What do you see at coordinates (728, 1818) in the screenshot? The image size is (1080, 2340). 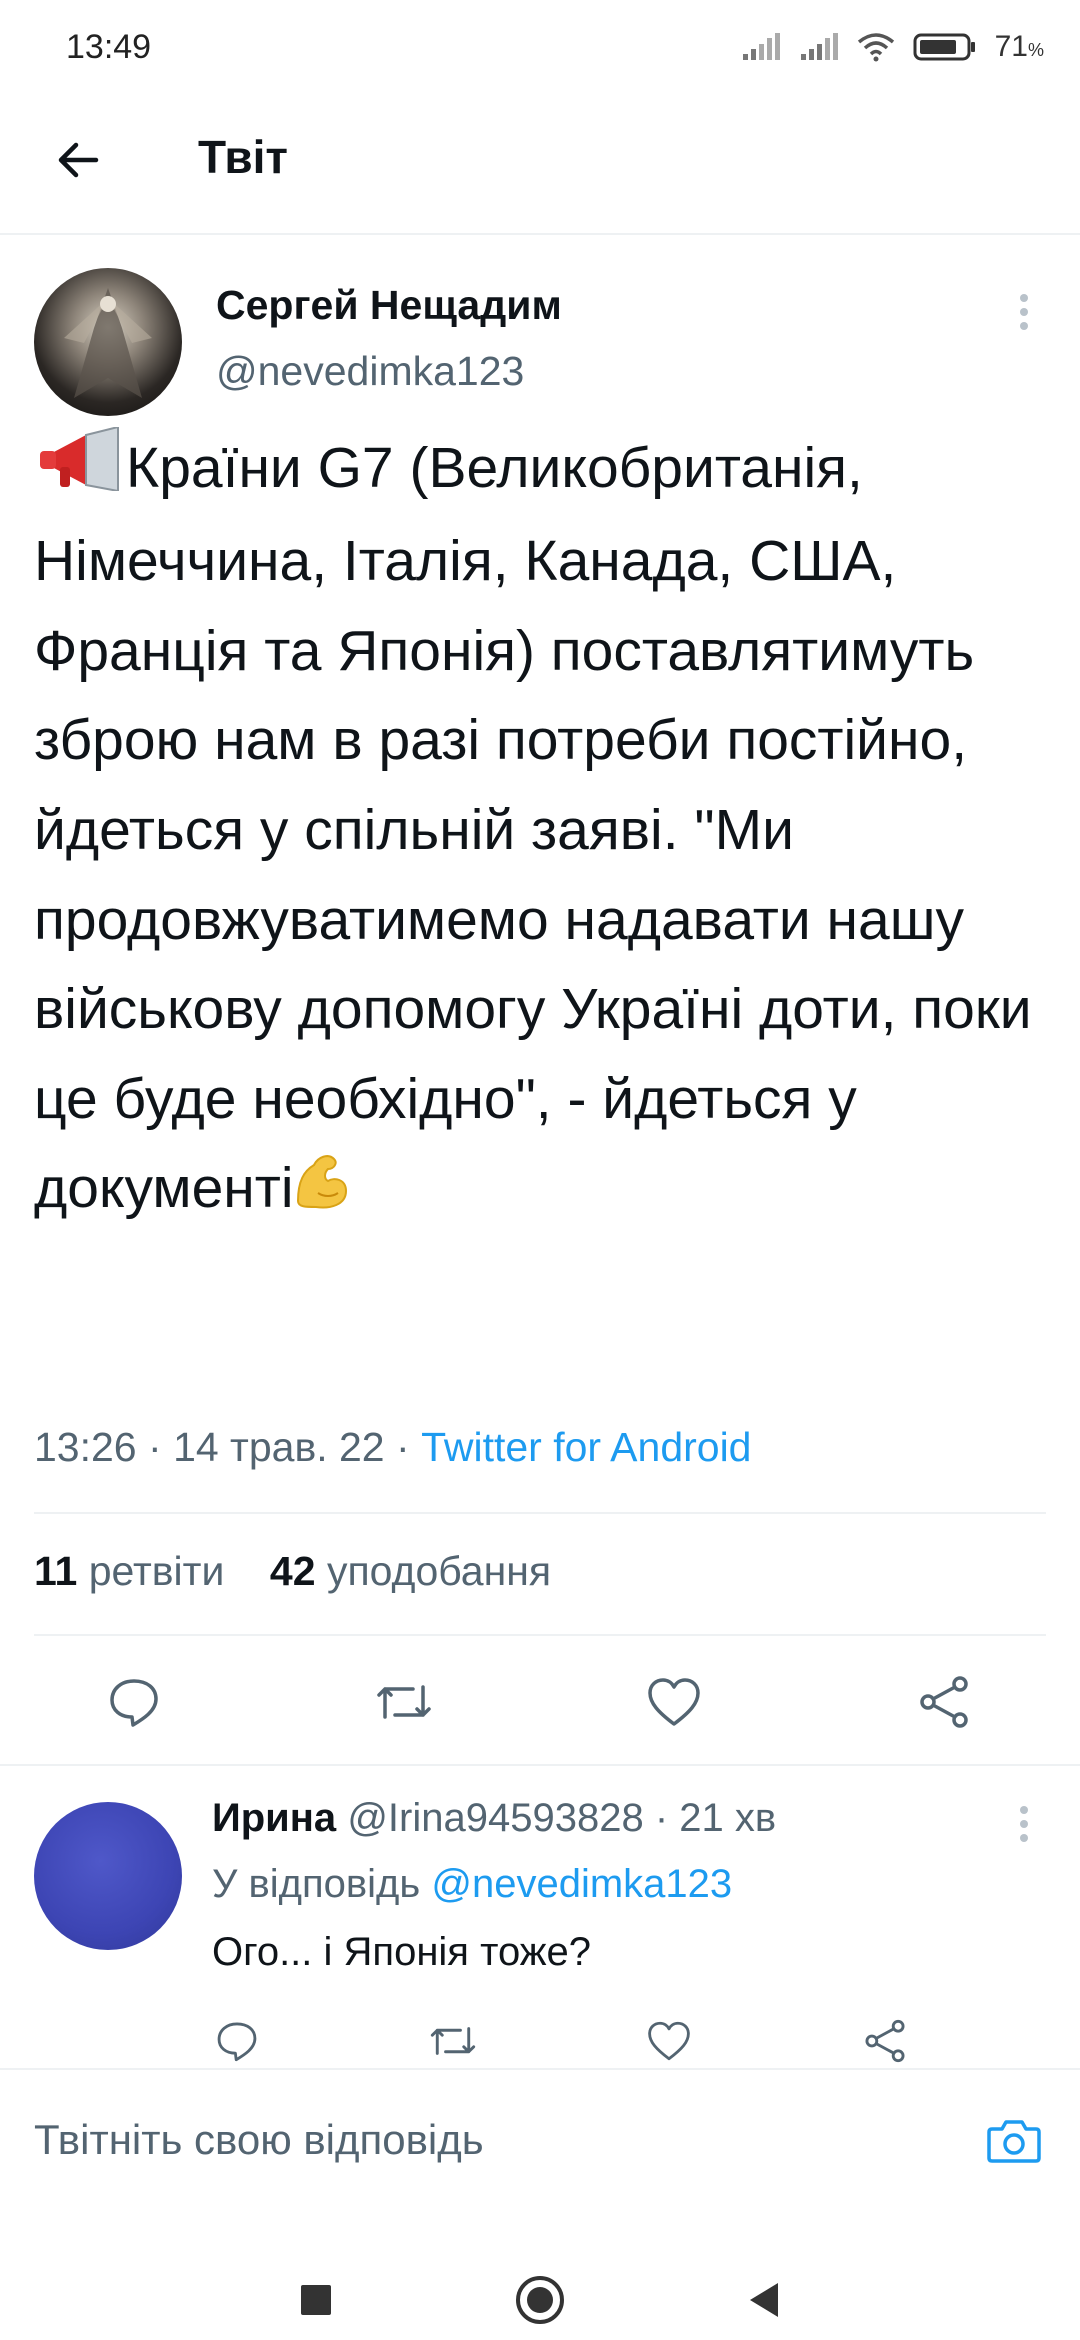 I see `reply-time: 21 хв` at bounding box center [728, 1818].